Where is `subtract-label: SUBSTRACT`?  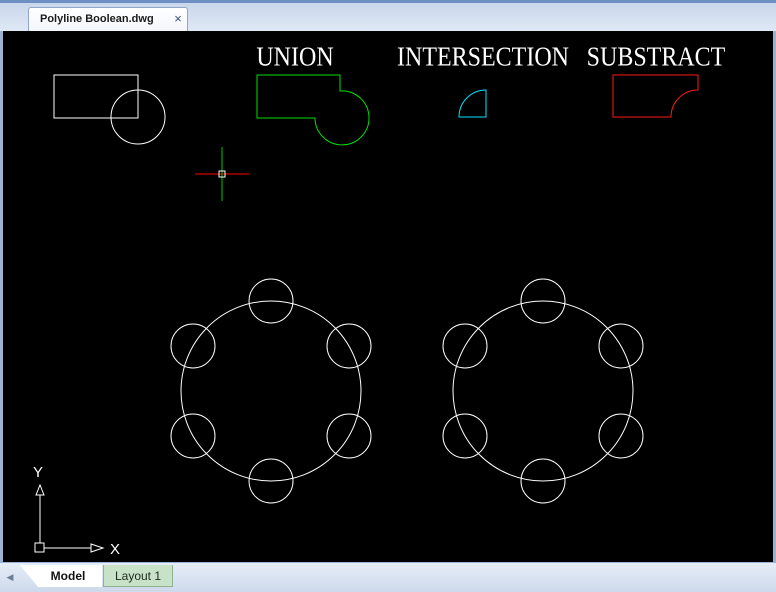 subtract-label: SUBSTRACT is located at coordinates (656, 56).